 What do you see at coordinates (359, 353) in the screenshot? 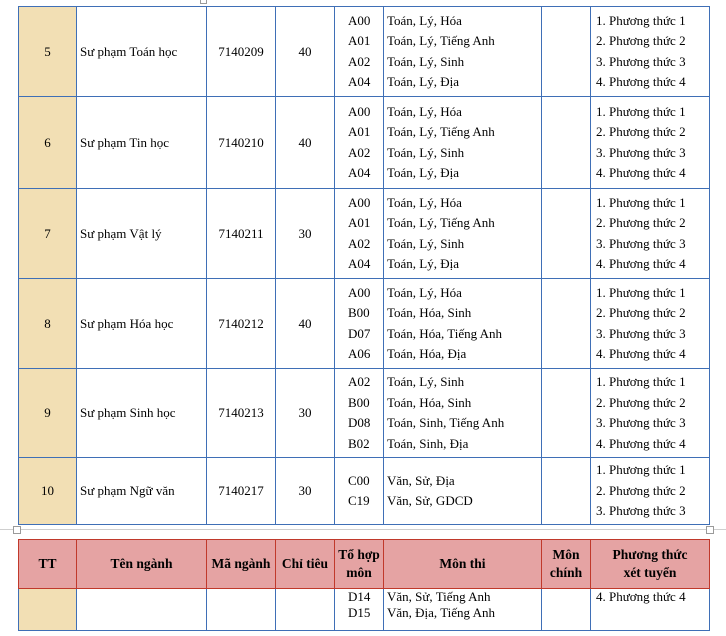
I see `combo-code: A06` at bounding box center [359, 353].